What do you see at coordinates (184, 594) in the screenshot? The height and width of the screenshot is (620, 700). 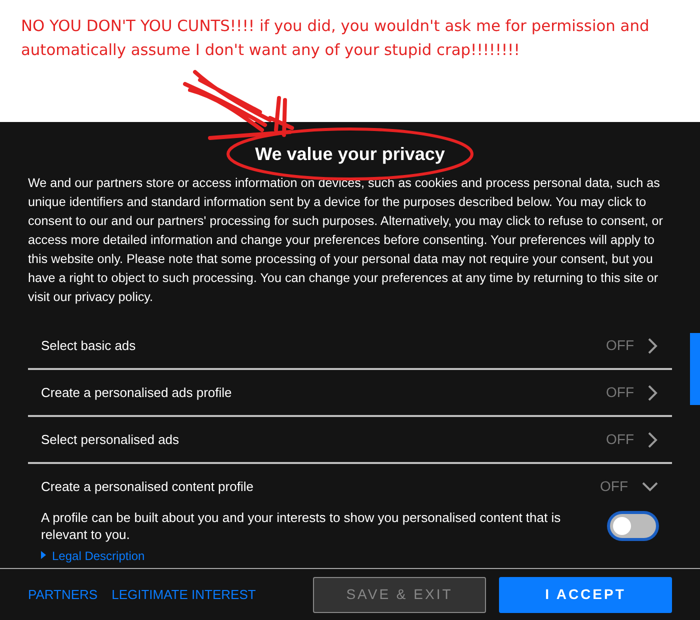 I see `footer-link: LEGITIMATE INTEREST` at bounding box center [184, 594].